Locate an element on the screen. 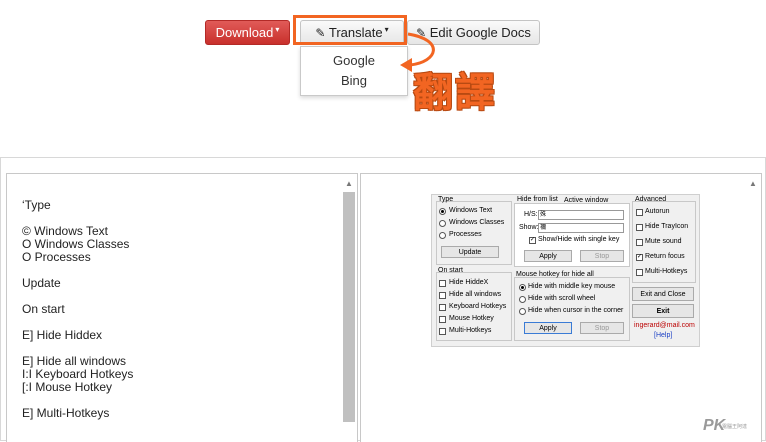  exit-and-close-button: Exit and Close is located at coordinates (663, 294).